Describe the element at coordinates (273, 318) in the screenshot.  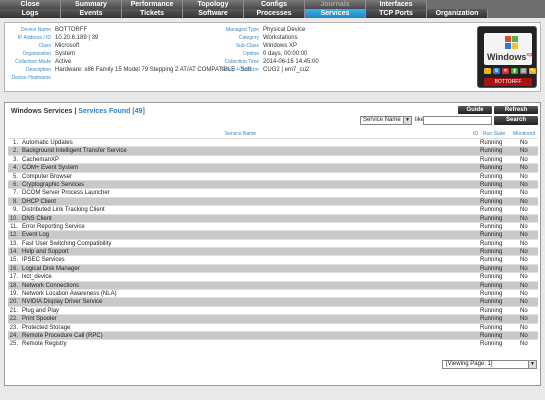
I see `table-row: 22. Print Spooler Running No` at that location.